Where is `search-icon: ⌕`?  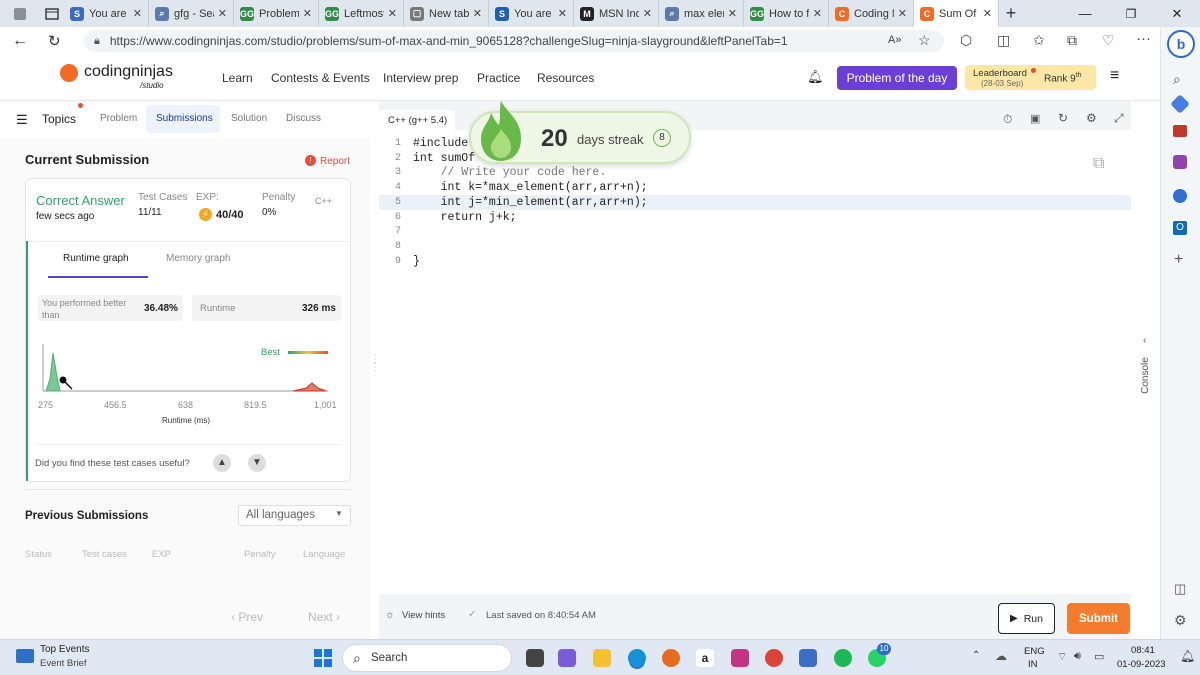 search-icon: ⌕ is located at coordinates (1177, 79).